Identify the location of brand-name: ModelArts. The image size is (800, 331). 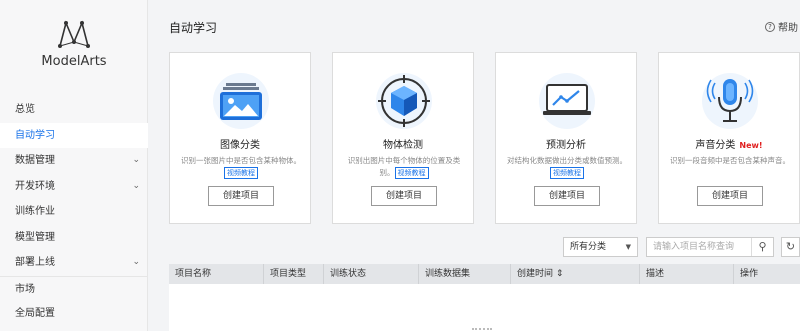
(74, 61).